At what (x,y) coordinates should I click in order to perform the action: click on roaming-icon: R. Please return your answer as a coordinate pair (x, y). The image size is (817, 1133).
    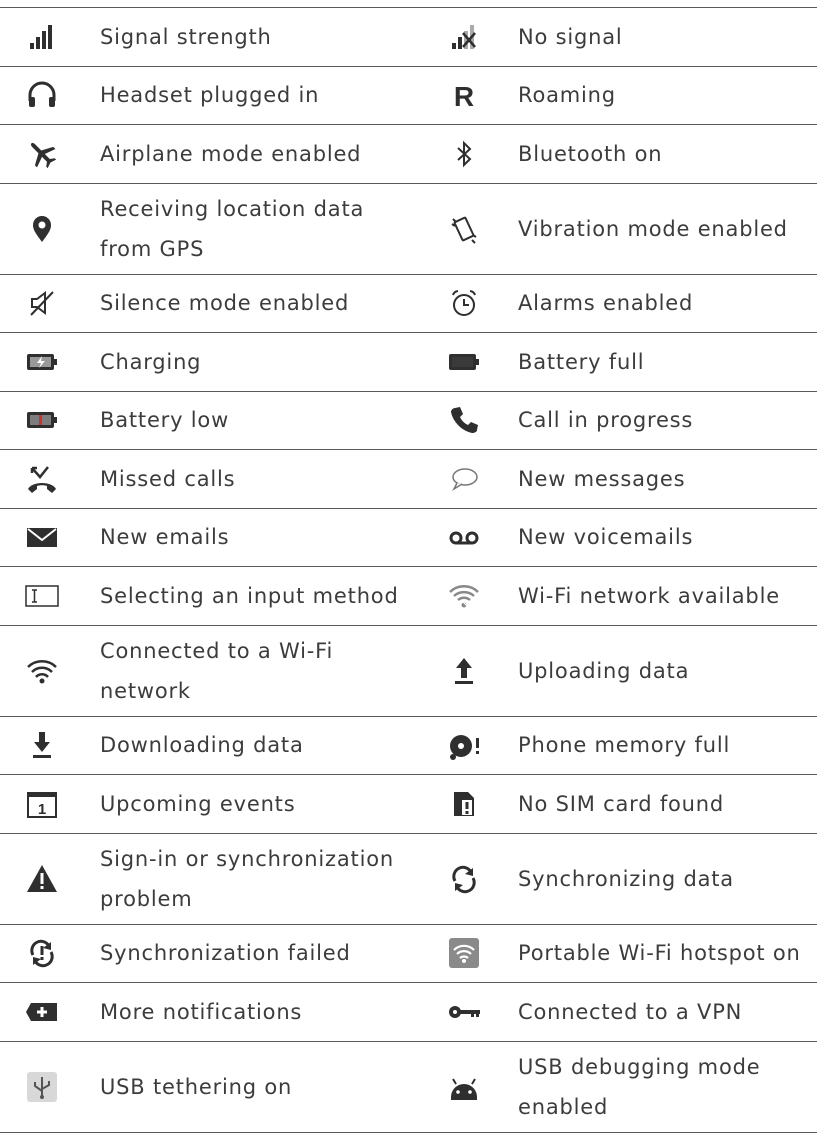
    Looking at the image, I should click on (464, 96).